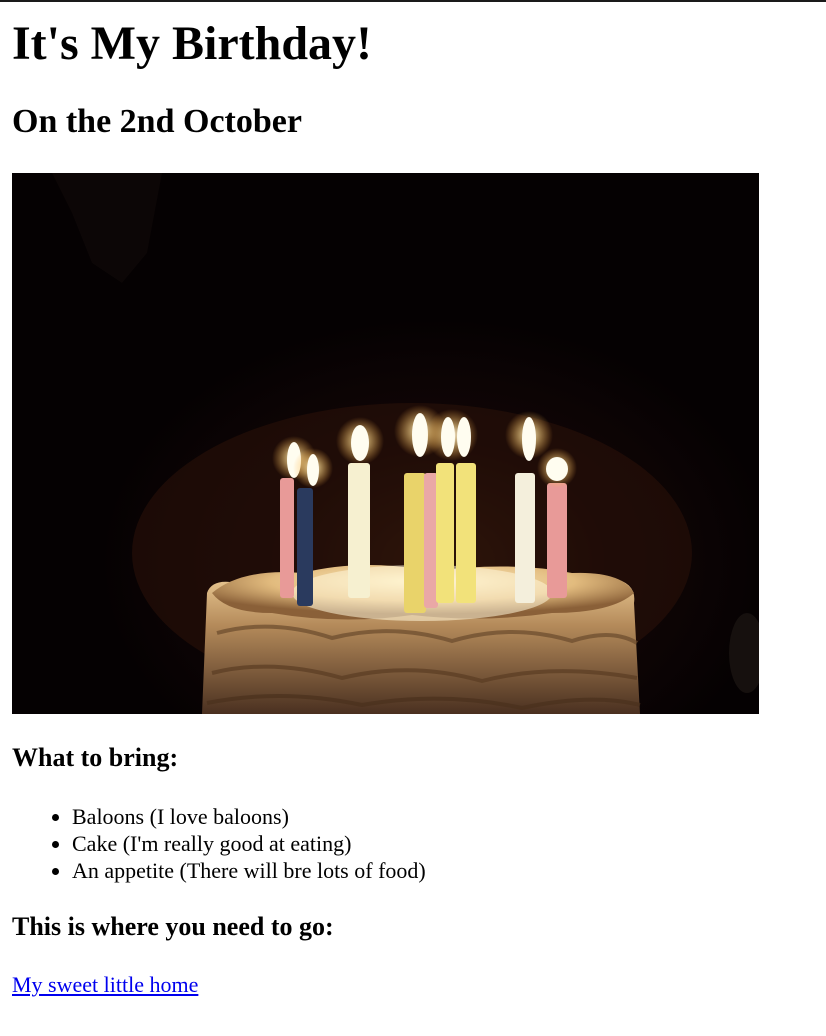 The height and width of the screenshot is (1036, 826). What do you see at coordinates (413, 1) in the screenshot?
I see `top-border` at bounding box center [413, 1].